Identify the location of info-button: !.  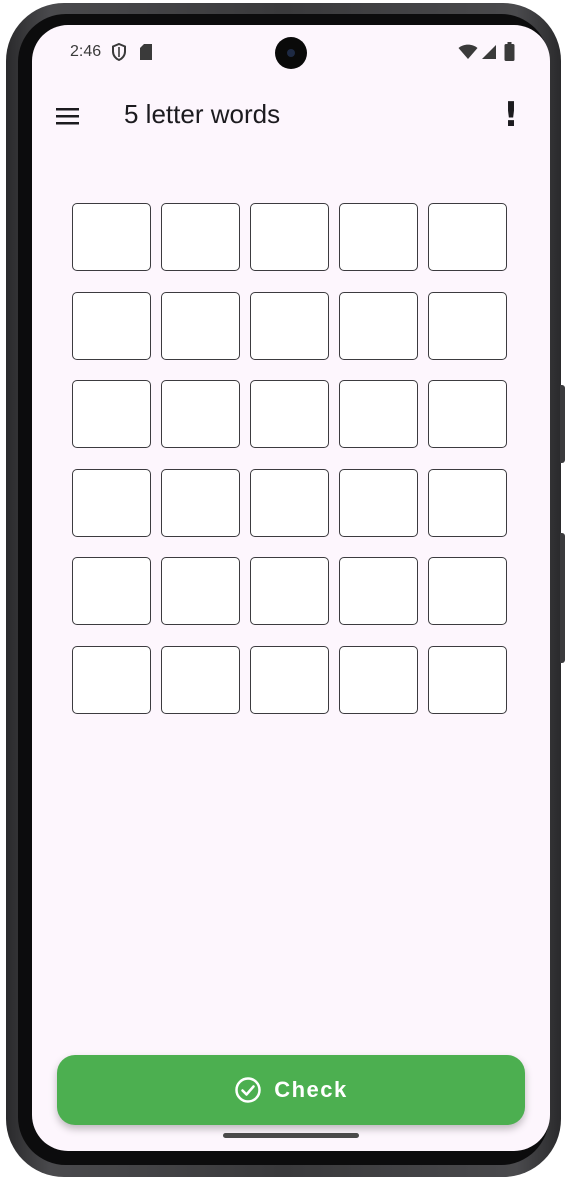
(511, 115).